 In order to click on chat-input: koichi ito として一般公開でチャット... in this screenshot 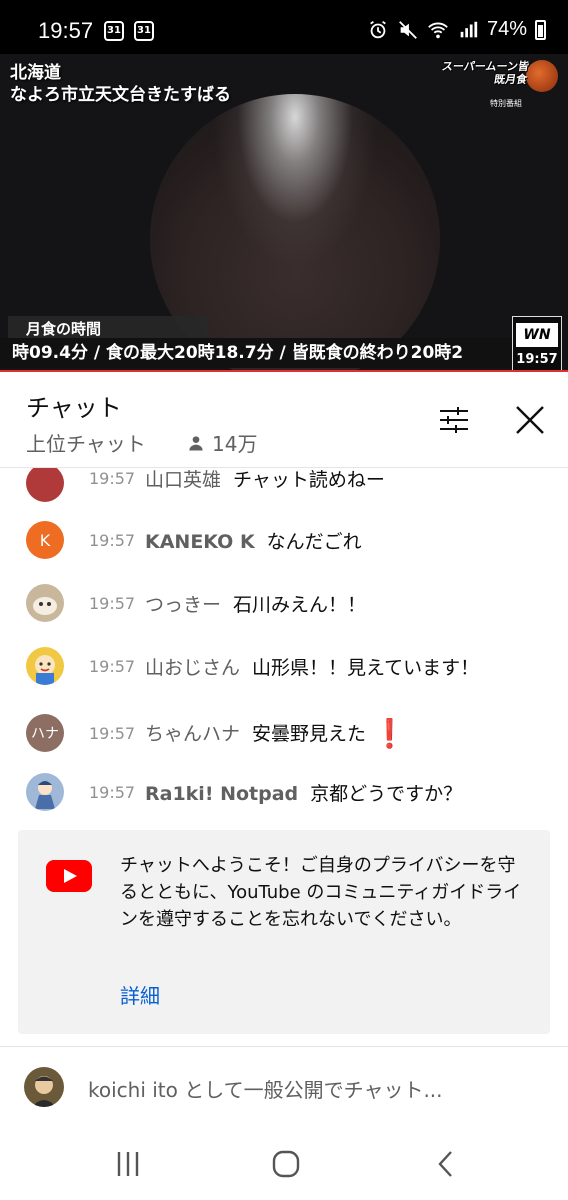, I will do `click(265, 1088)`.